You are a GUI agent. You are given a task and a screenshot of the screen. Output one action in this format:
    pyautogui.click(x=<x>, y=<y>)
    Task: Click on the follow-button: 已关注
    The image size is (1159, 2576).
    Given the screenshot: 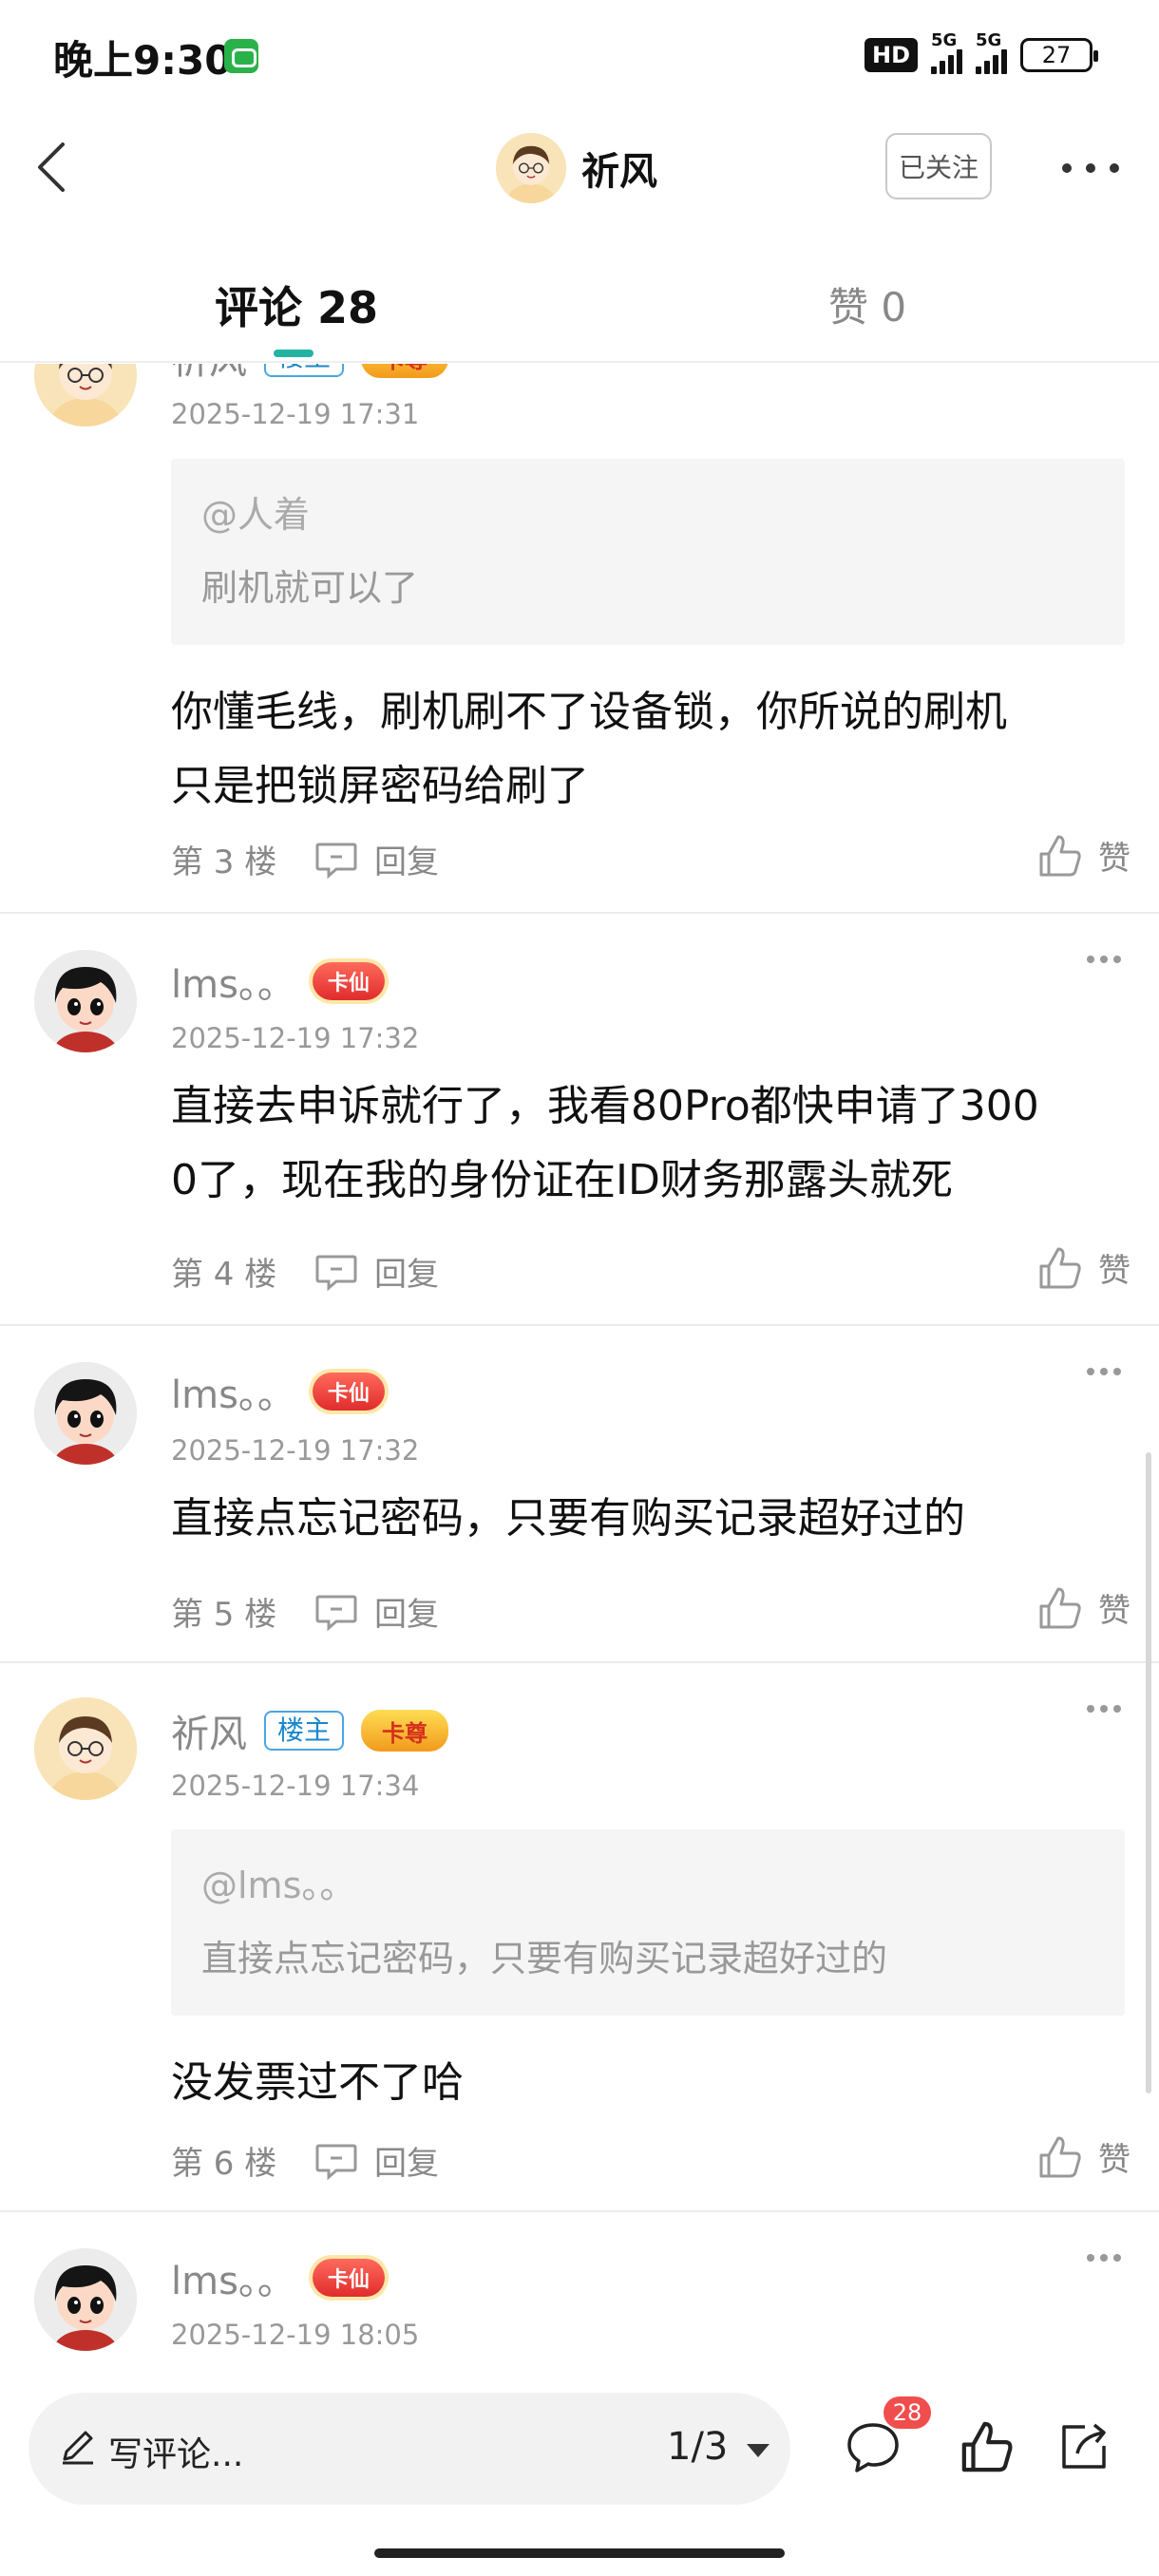 What is the action you would take?
    pyautogui.click(x=938, y=166)
    